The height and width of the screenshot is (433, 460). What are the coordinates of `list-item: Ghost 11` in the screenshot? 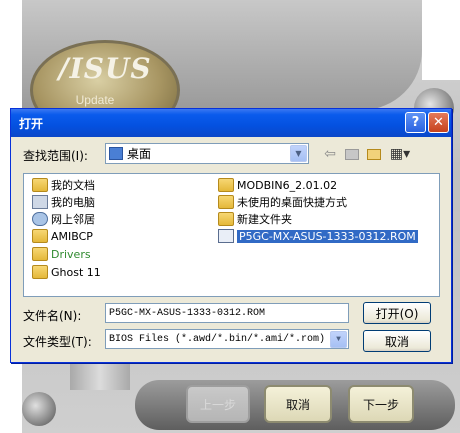 It's located at (66, 272).